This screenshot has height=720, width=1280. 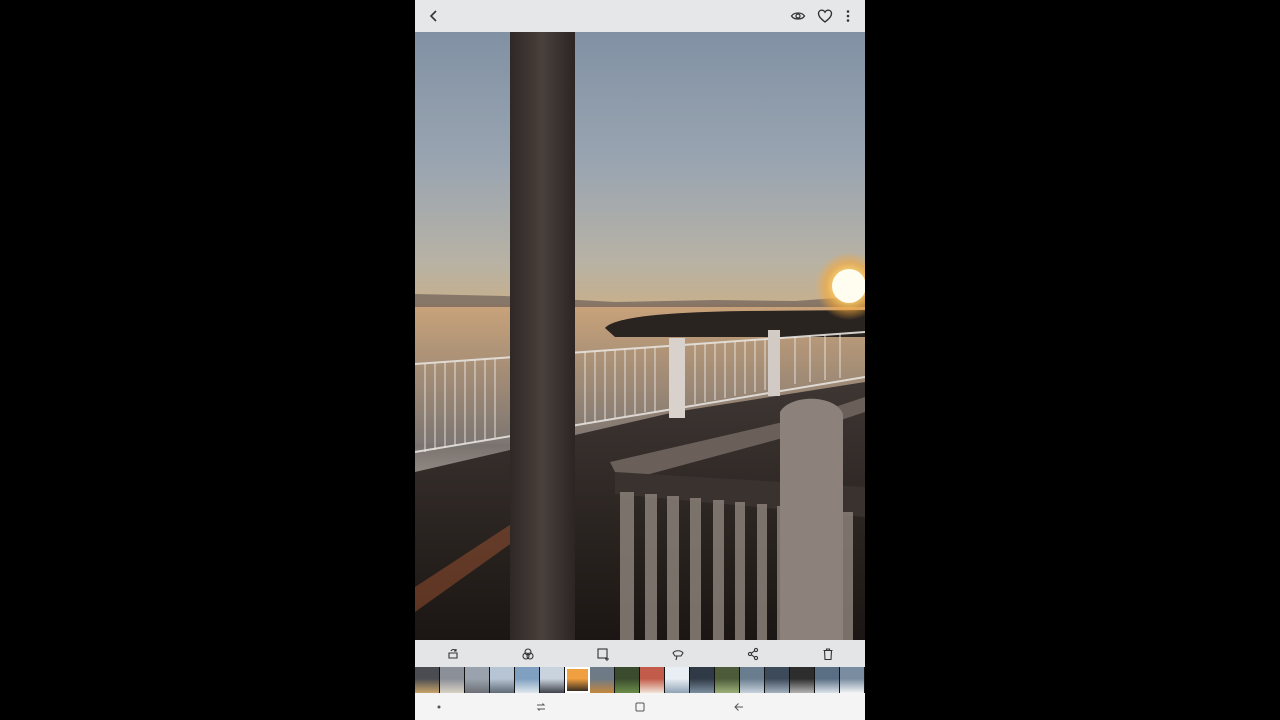 I want to click on system-nav-bar, so click(x=640, y=706).